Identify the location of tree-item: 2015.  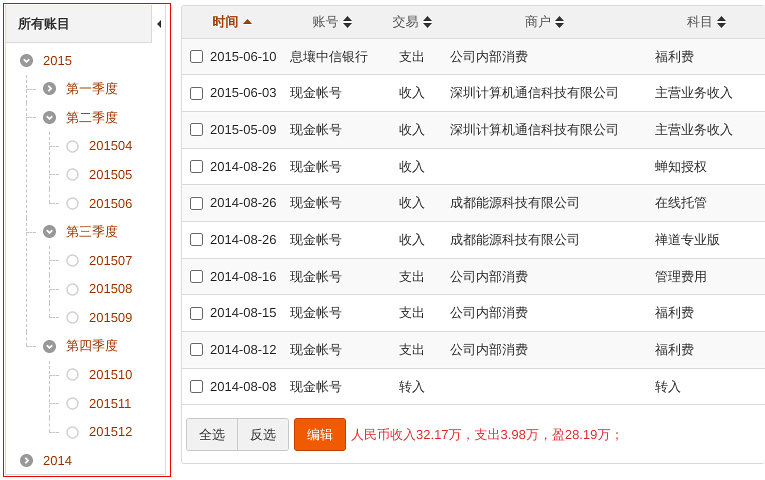
(57, 60).